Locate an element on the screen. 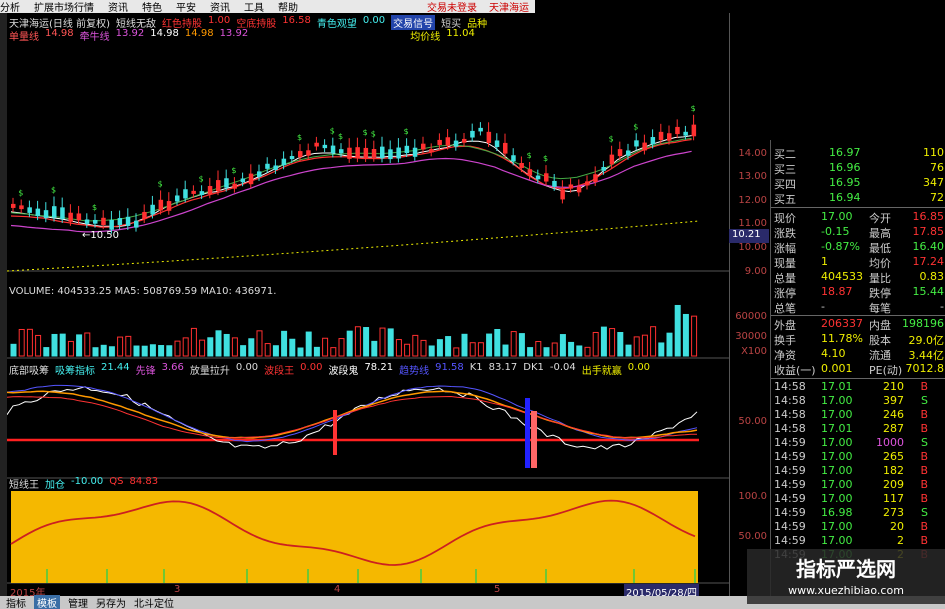  tab-save-as: 另存为 is located at coordinates (111, 602).